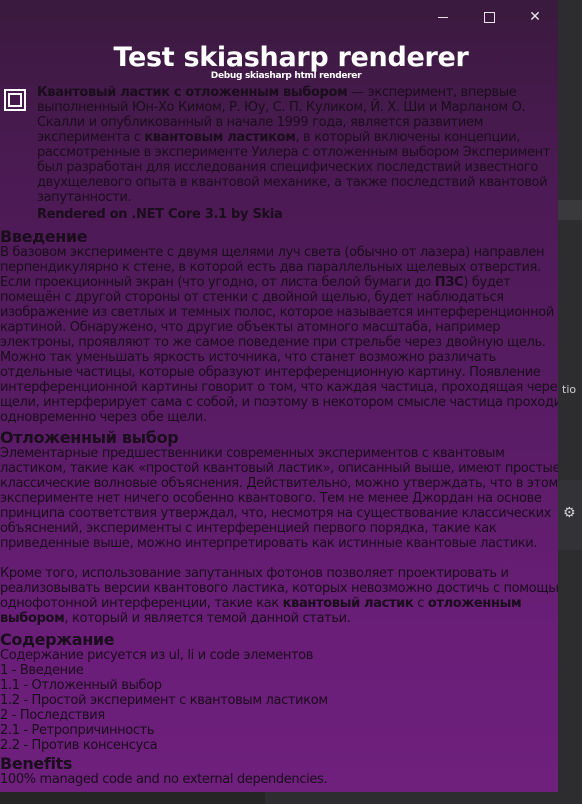 Image resolution: width=582 pixels, height=804 pixels. What do you see at coordinates (42, 670) in the screenshot?
I see `toc-item: 1 - Введение` at bounding box center [42, 670].